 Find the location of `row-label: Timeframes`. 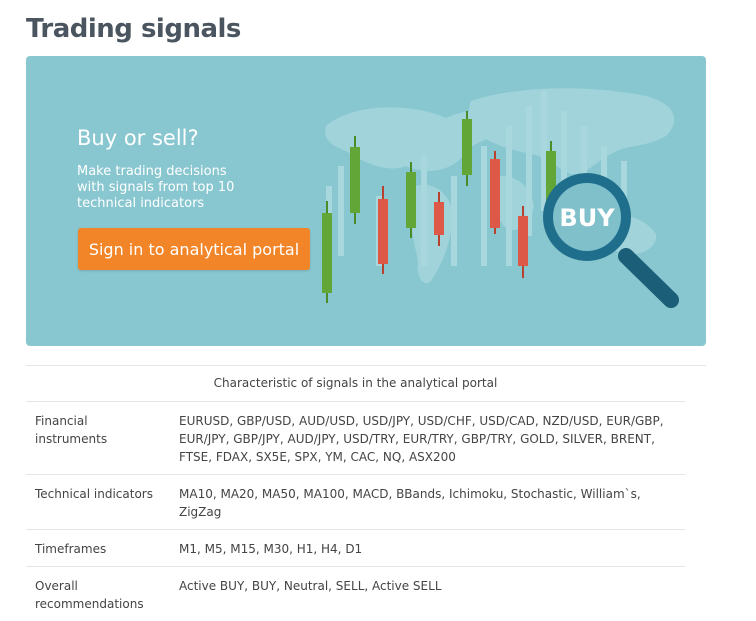

row-label: Timeframes is located at coordinates (98, 548).